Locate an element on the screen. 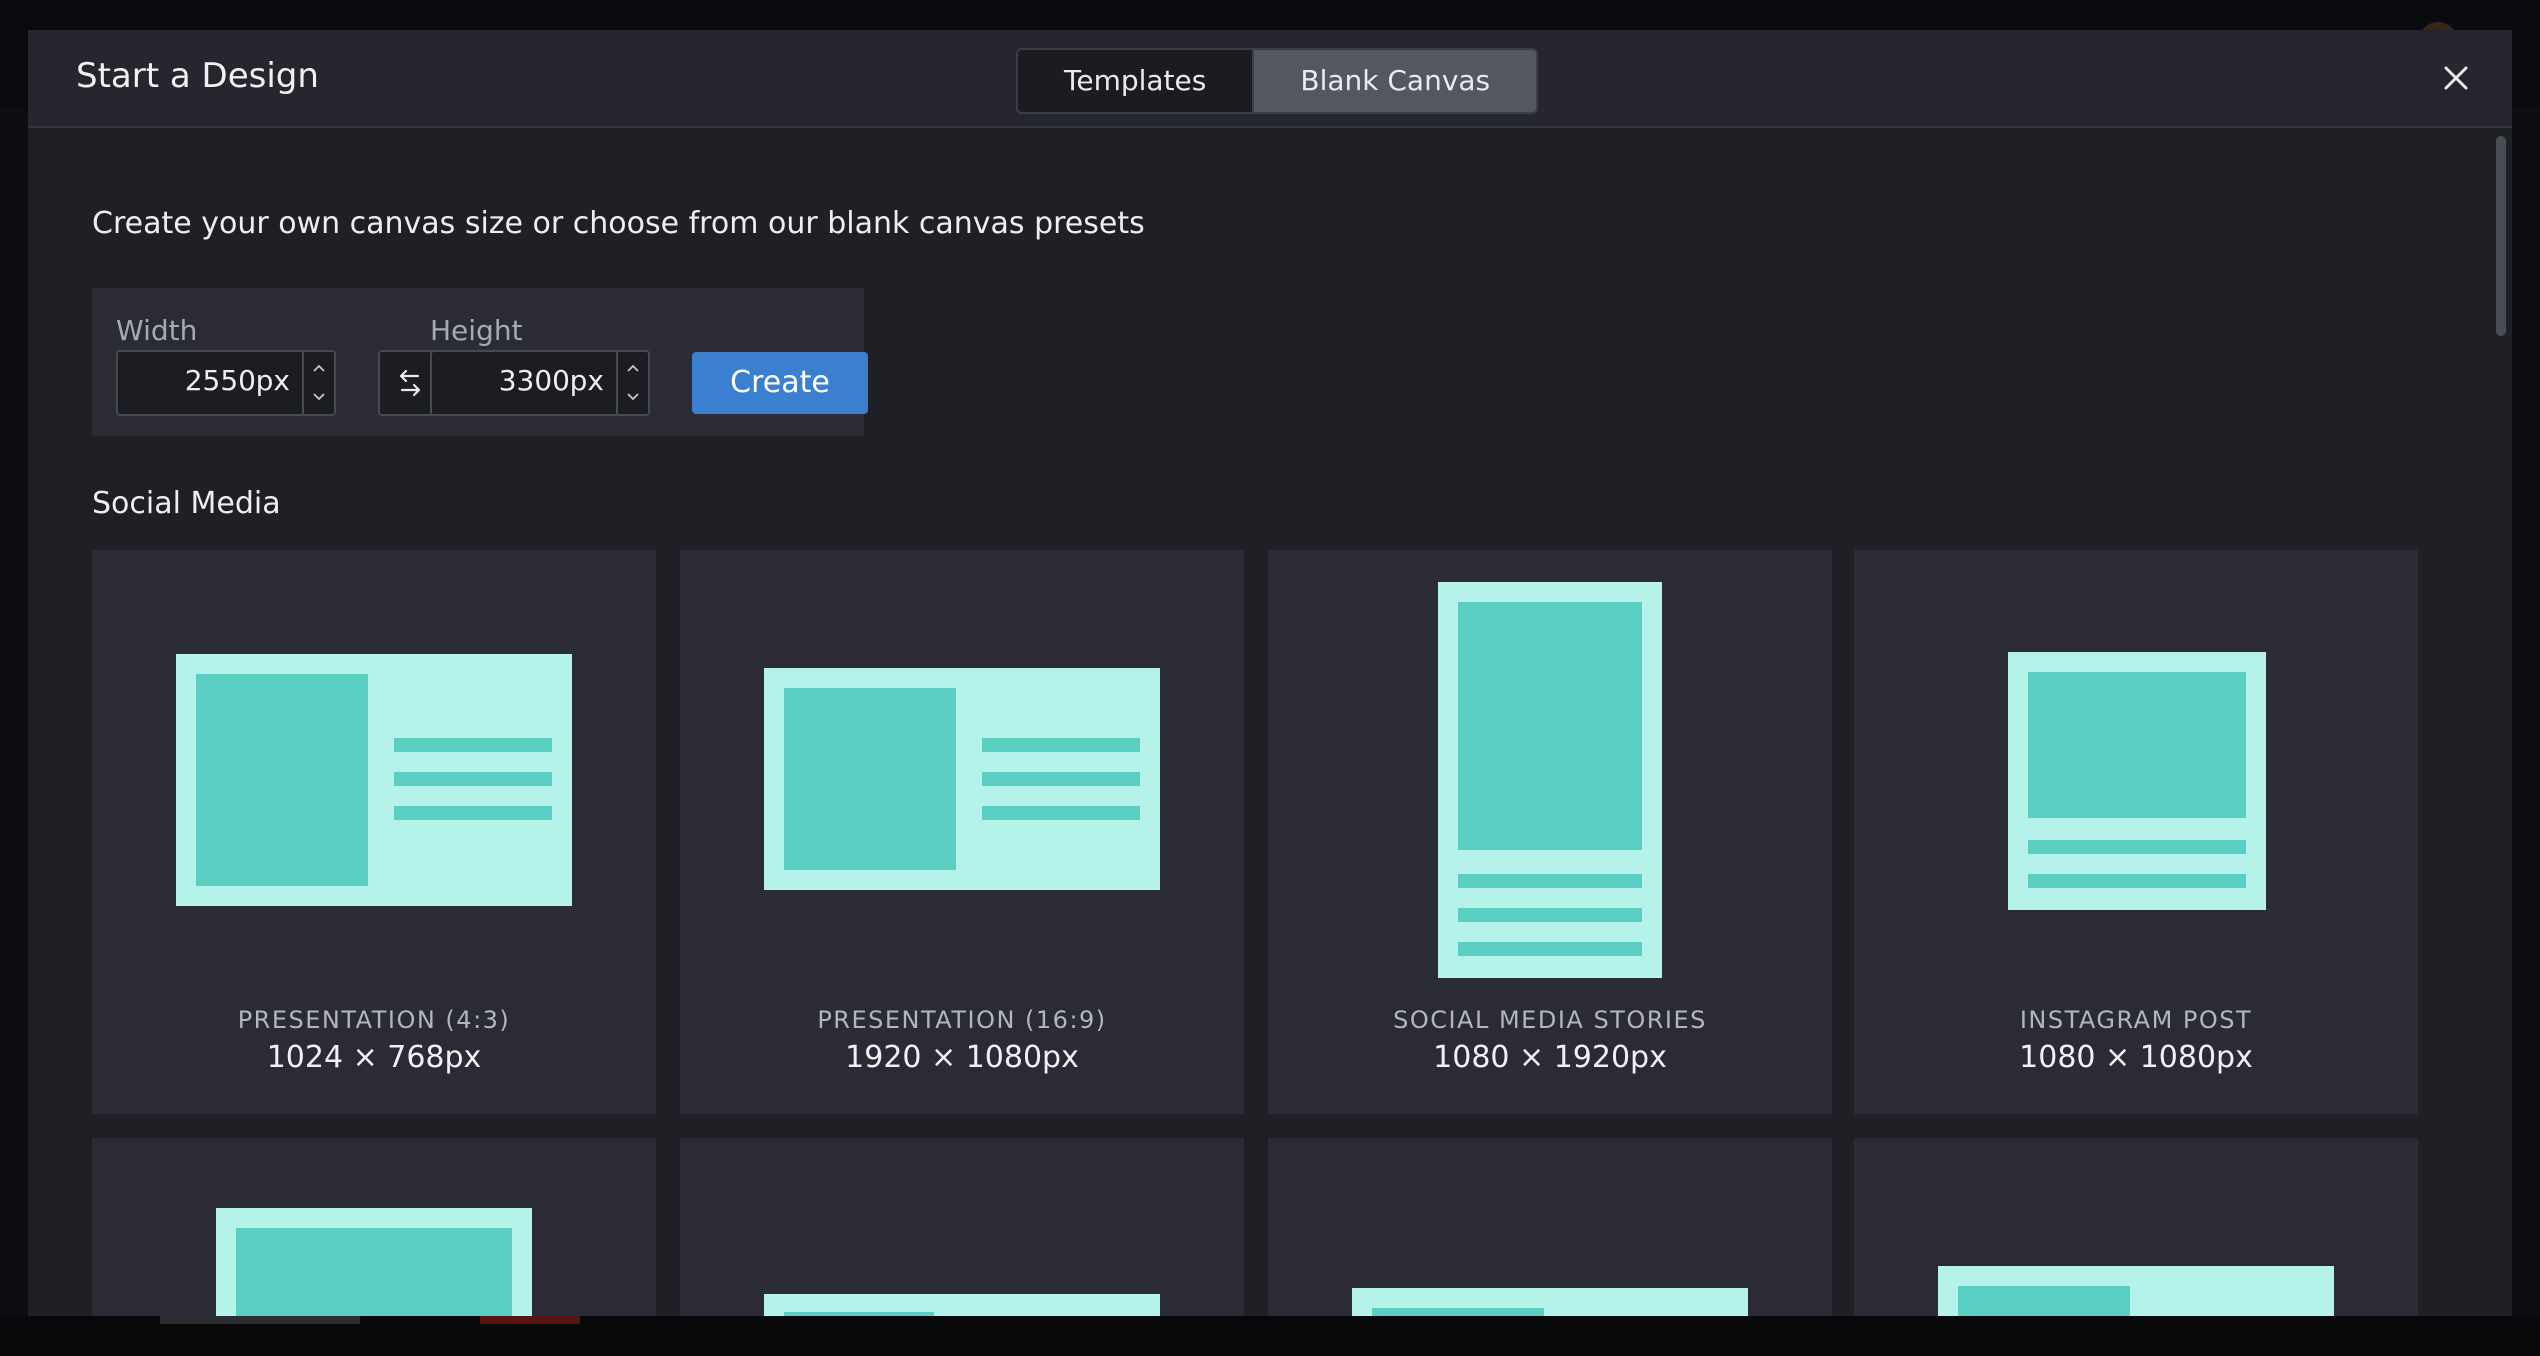 This screenshot has height=1356, width=2540. preset-size: 1920 × 1080px is located at coordinates (962, 1057).